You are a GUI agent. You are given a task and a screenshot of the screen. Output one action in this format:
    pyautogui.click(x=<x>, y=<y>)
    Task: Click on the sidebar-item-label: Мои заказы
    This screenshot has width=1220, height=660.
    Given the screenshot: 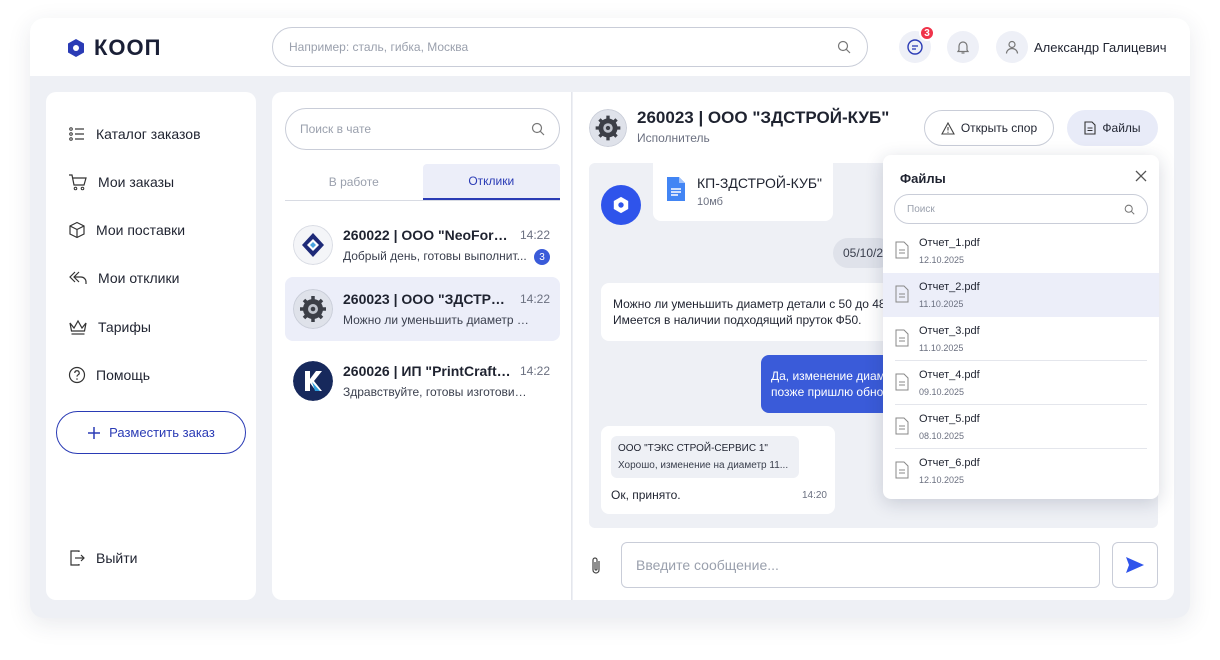 What is the action you would take?
    pyautogui.click(x=136, y=182)
    